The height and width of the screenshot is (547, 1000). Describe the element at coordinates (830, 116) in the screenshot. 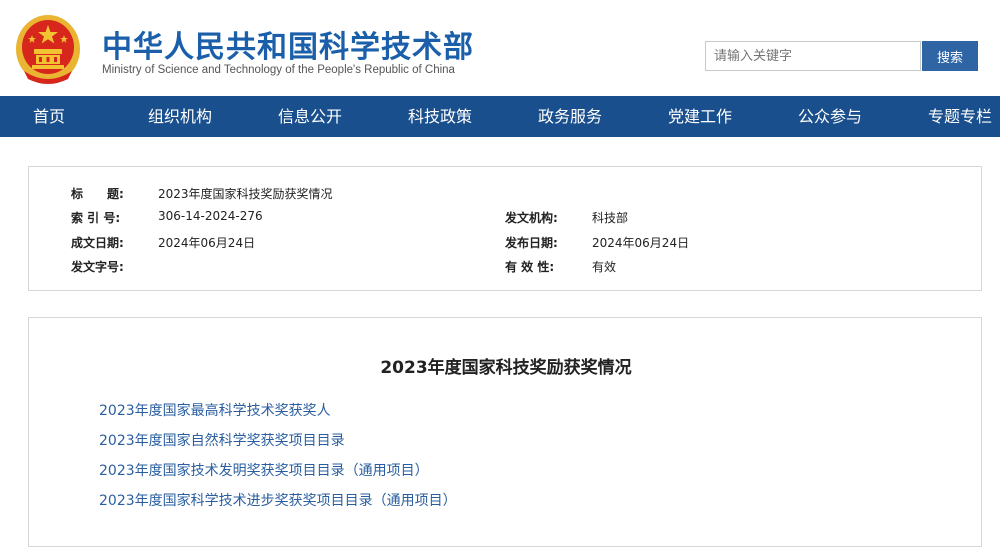

I see `nav-item-public: 公众参与` at that location.